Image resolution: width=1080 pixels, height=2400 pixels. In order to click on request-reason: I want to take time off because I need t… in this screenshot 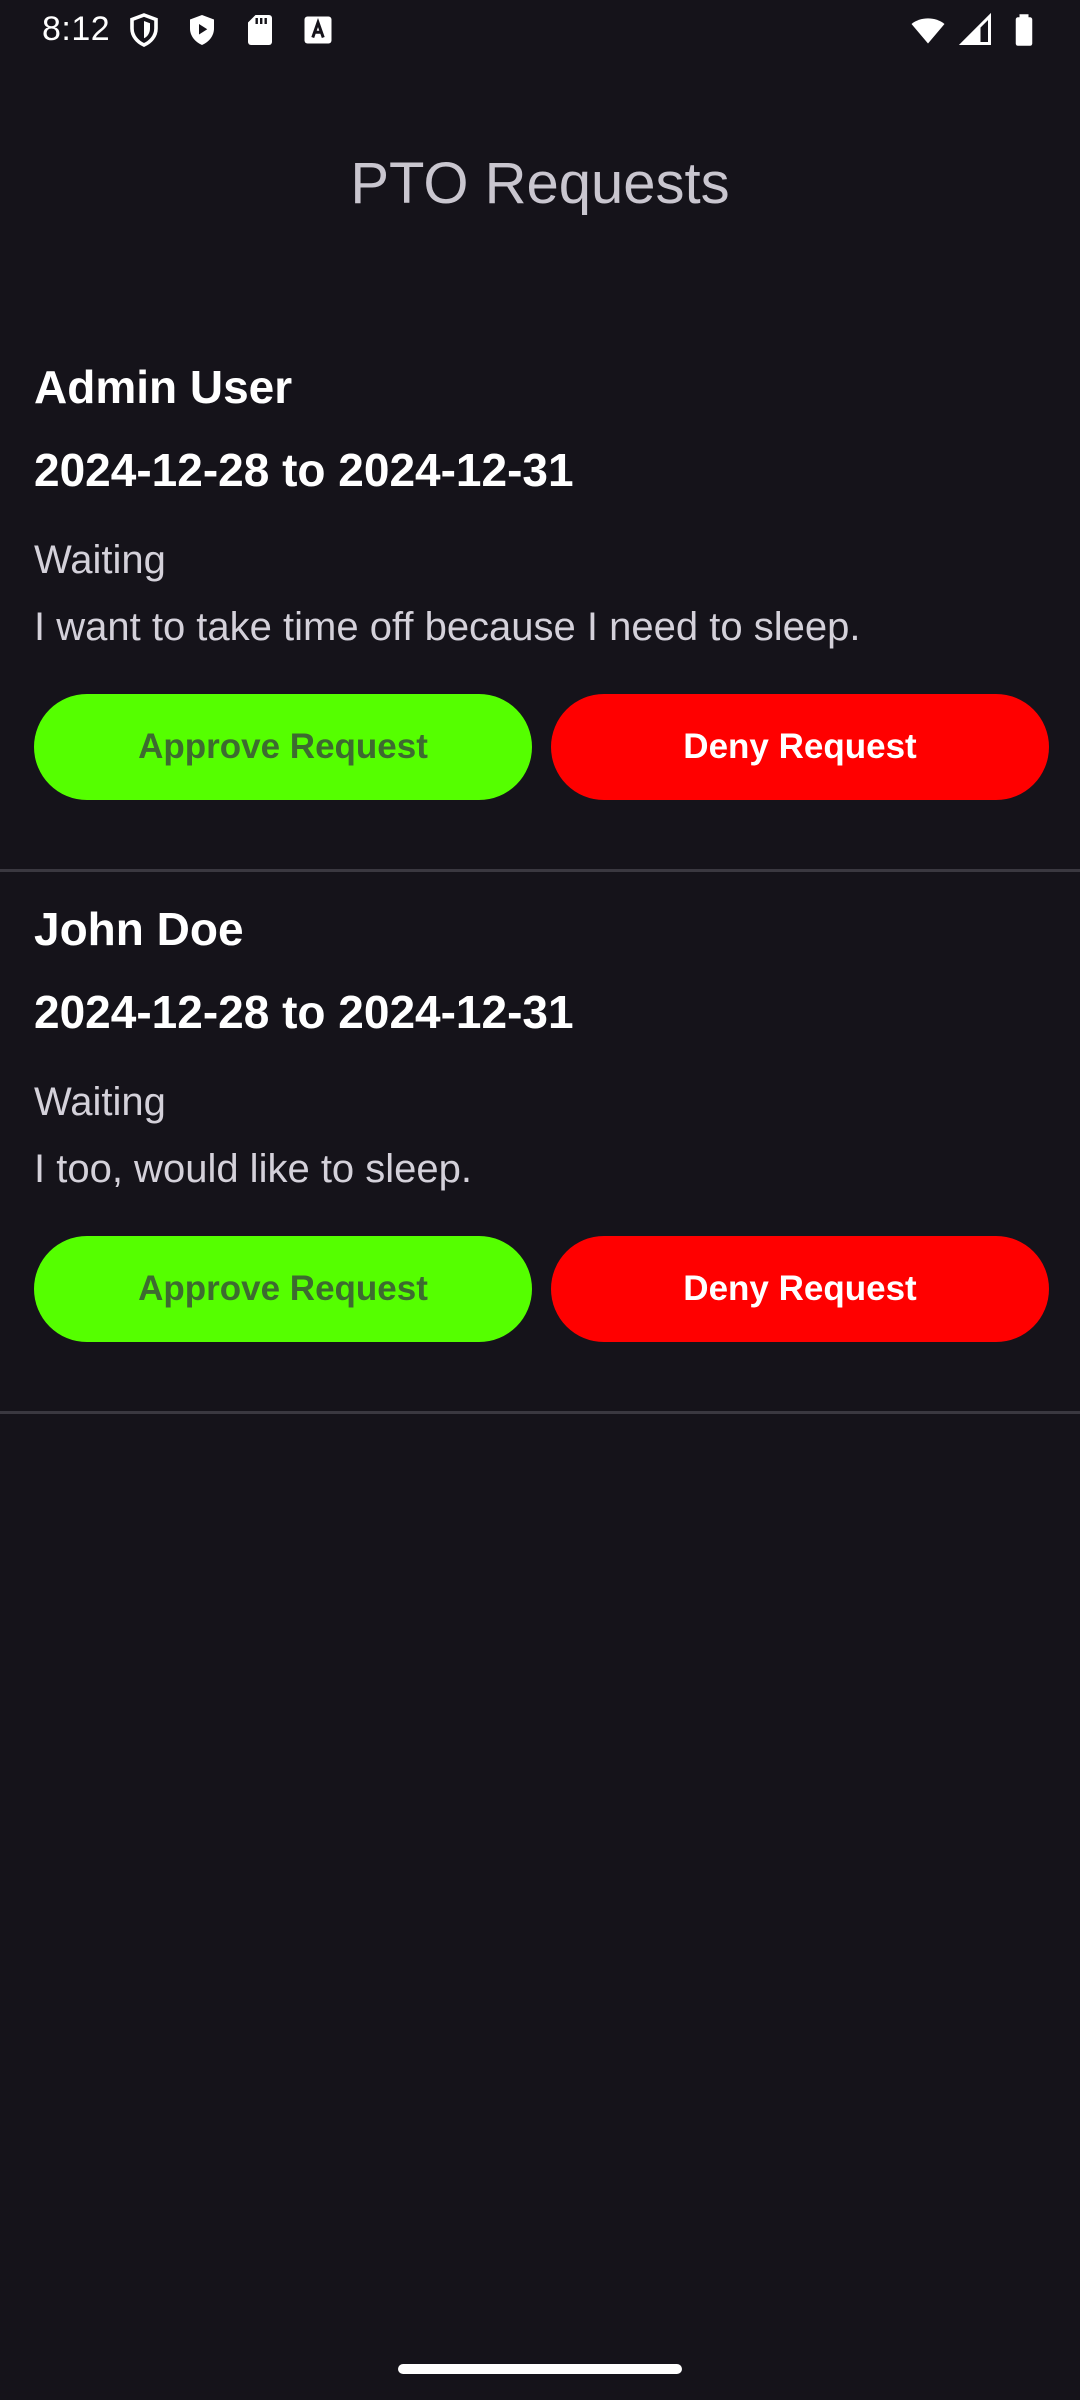, I will do `click(447, 627)`.